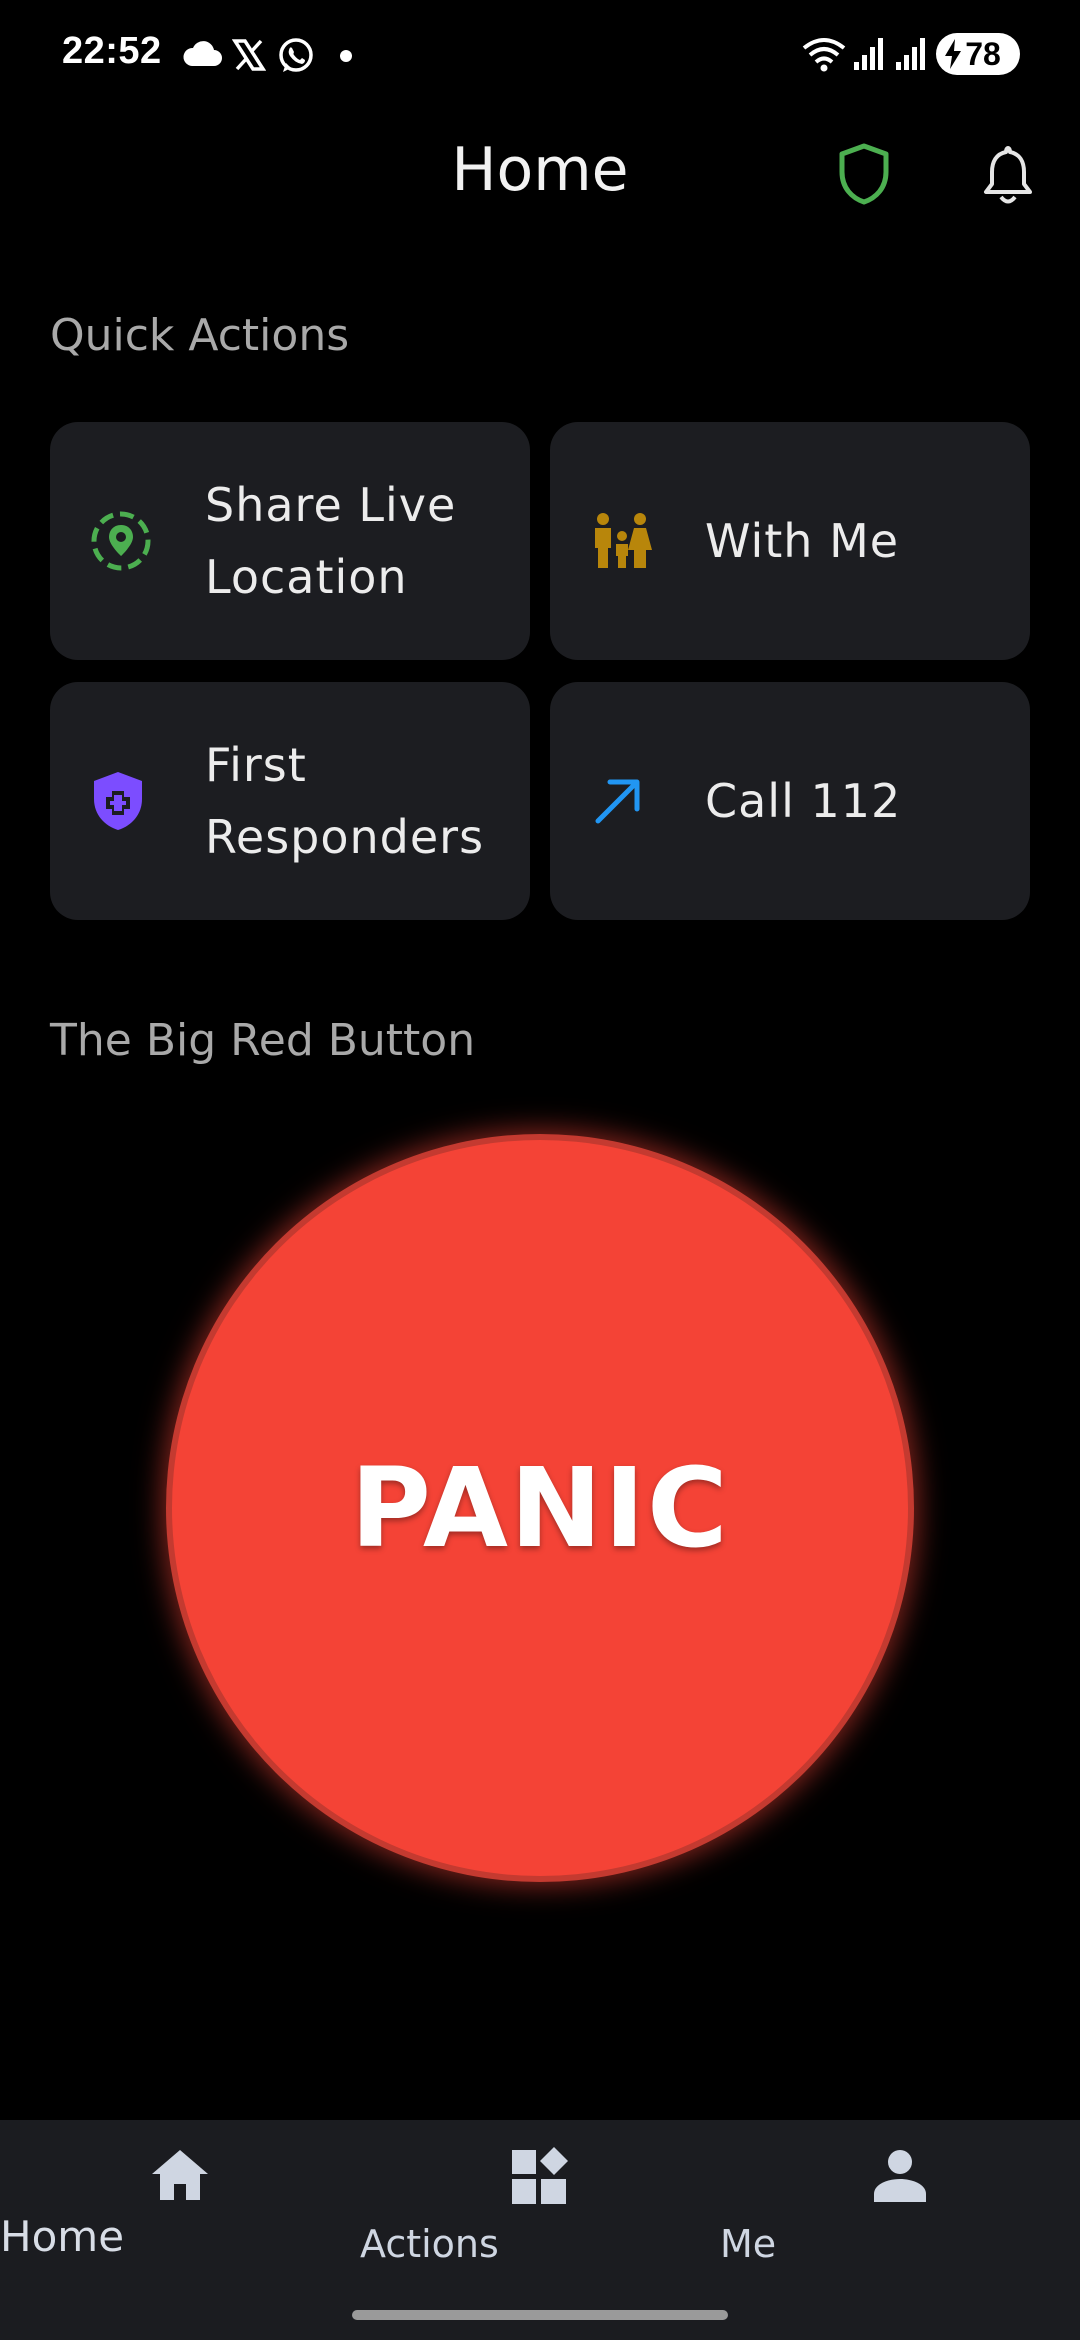  Describe the element at coordinates (623, 540) in the screenshot. I see `family-icon` at that location.